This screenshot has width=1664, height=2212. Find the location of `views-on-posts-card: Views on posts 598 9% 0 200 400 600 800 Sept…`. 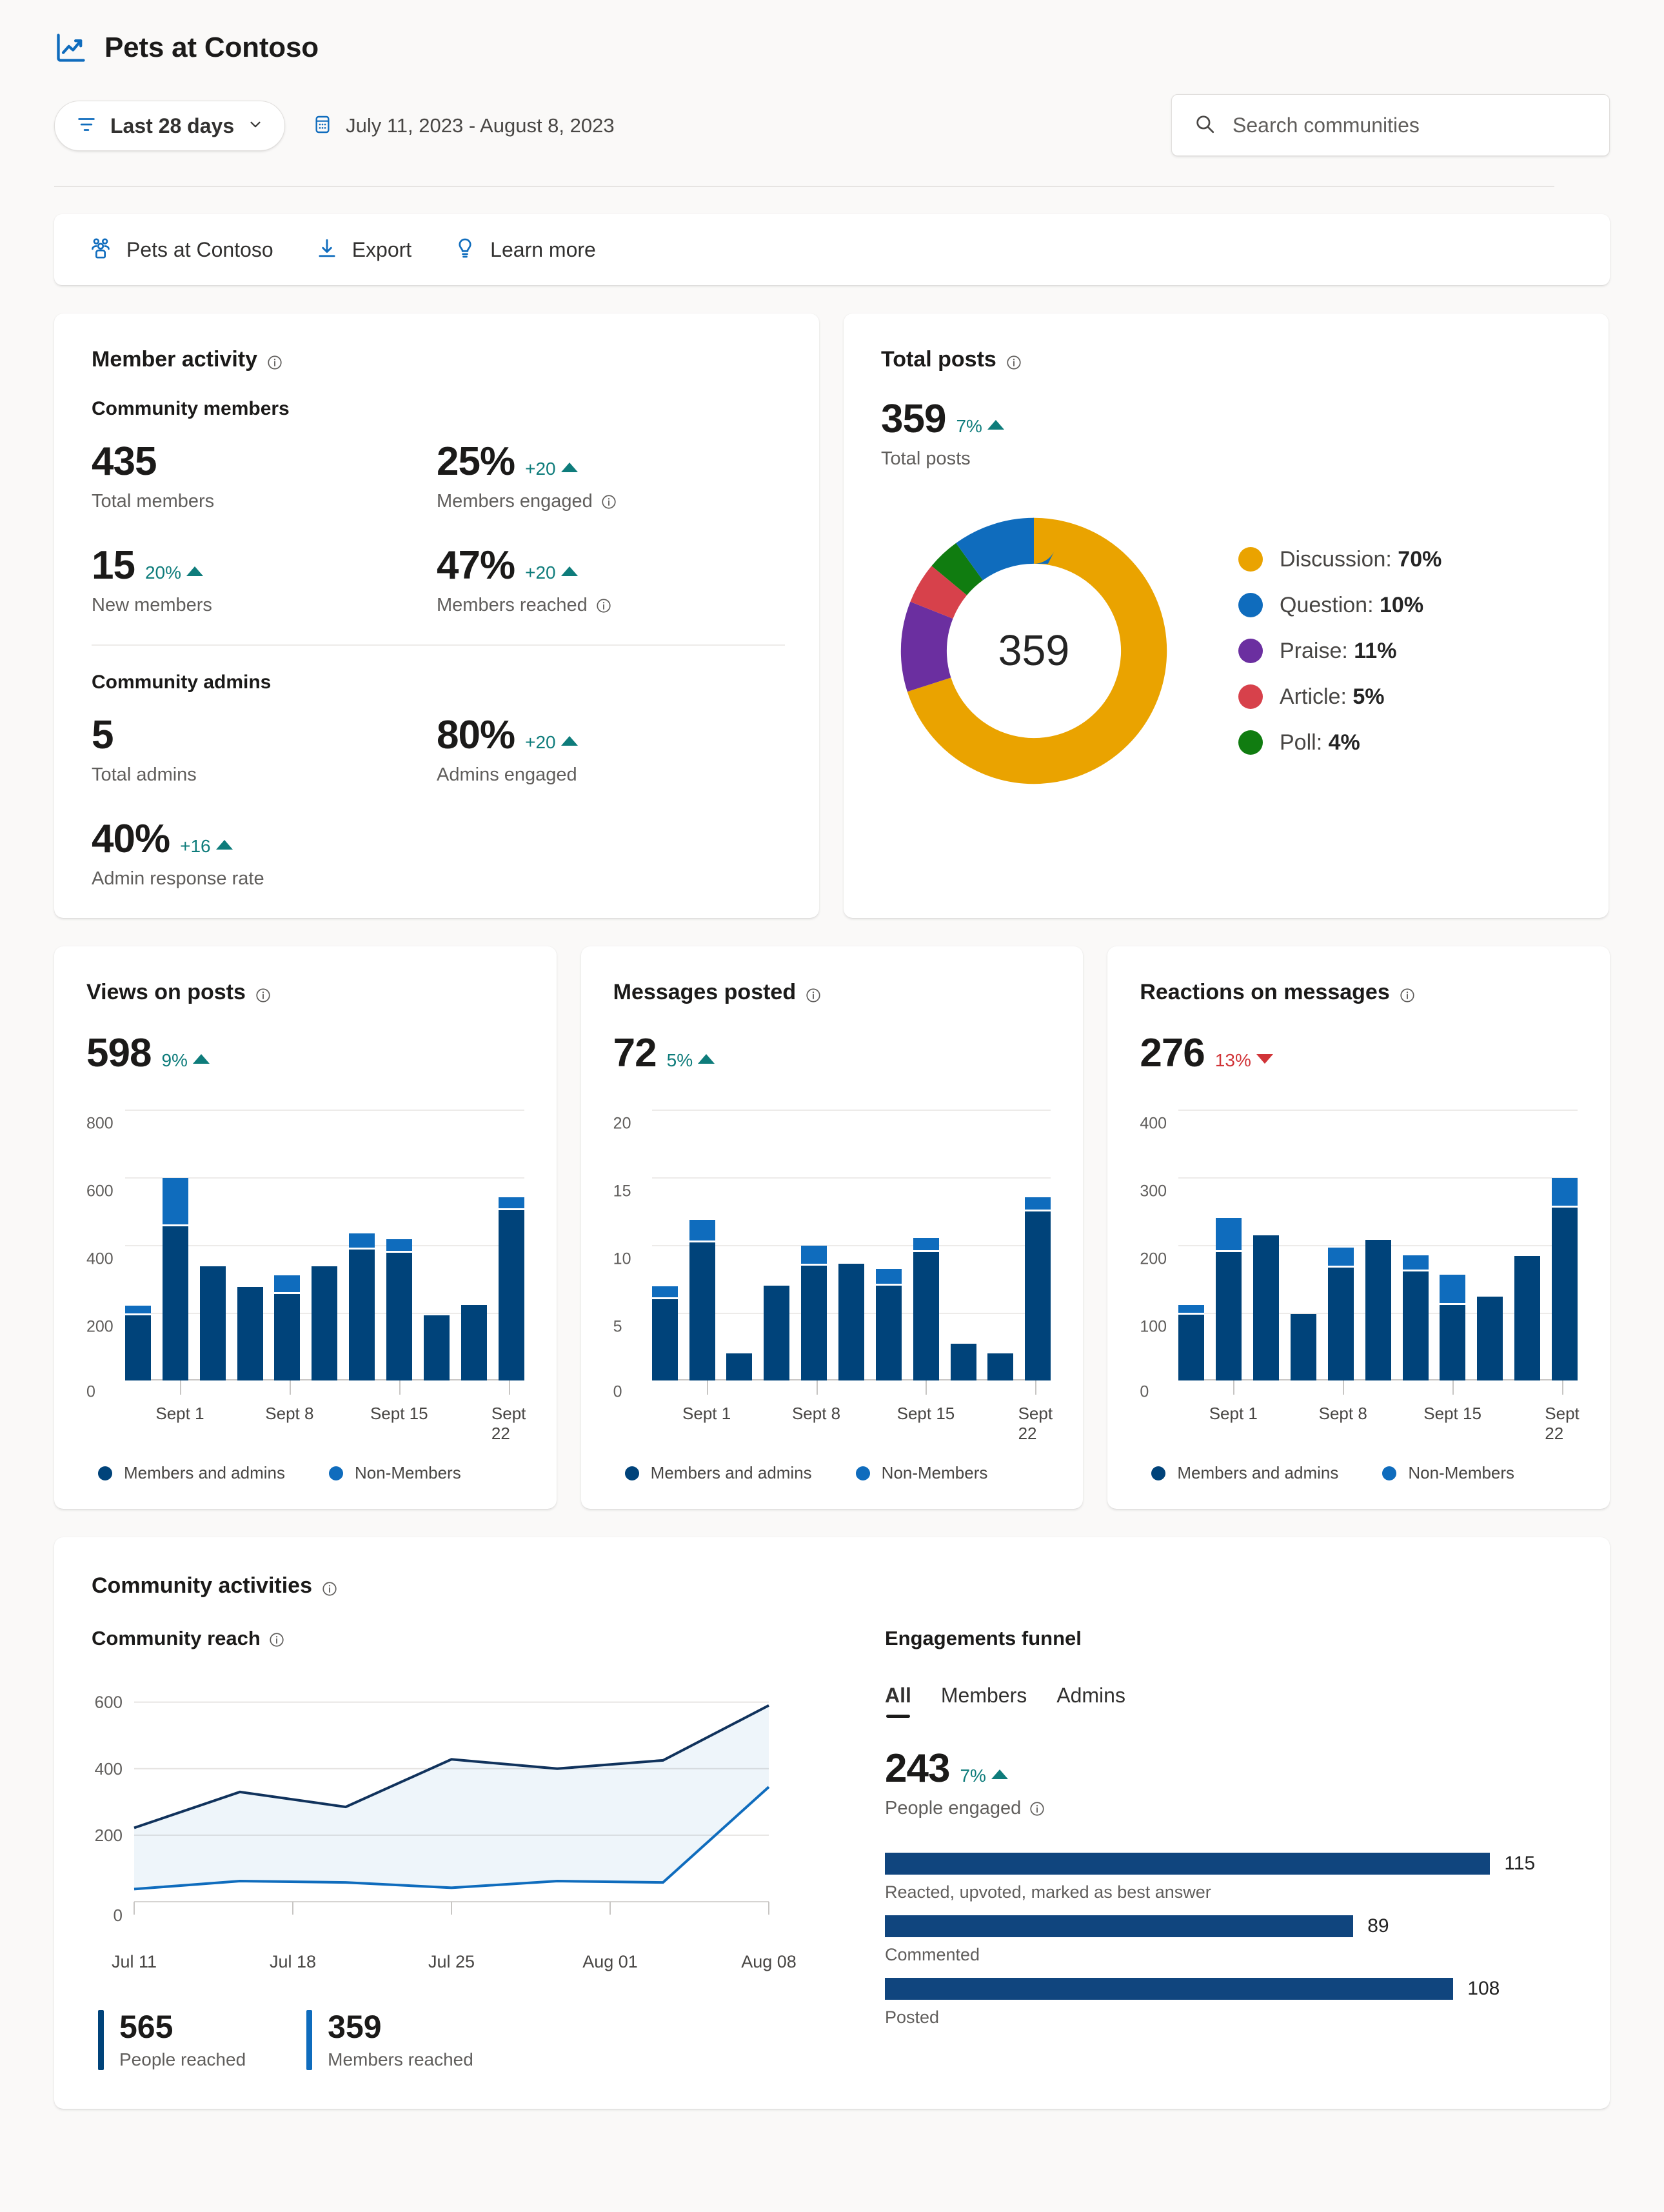

views-on-posts-card: Views on posts 598 9% 0 200 400 600 800 Sept… is located at coordinates (305, 1227).